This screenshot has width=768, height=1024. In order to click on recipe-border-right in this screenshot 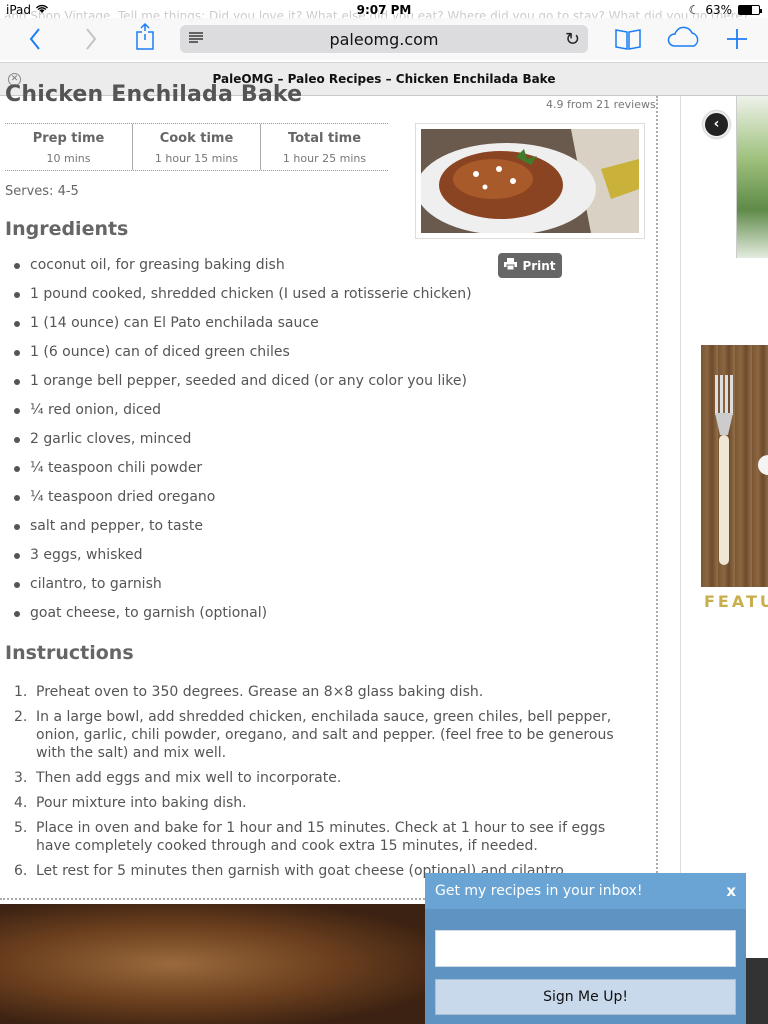, I will do `click(657, 500)`.